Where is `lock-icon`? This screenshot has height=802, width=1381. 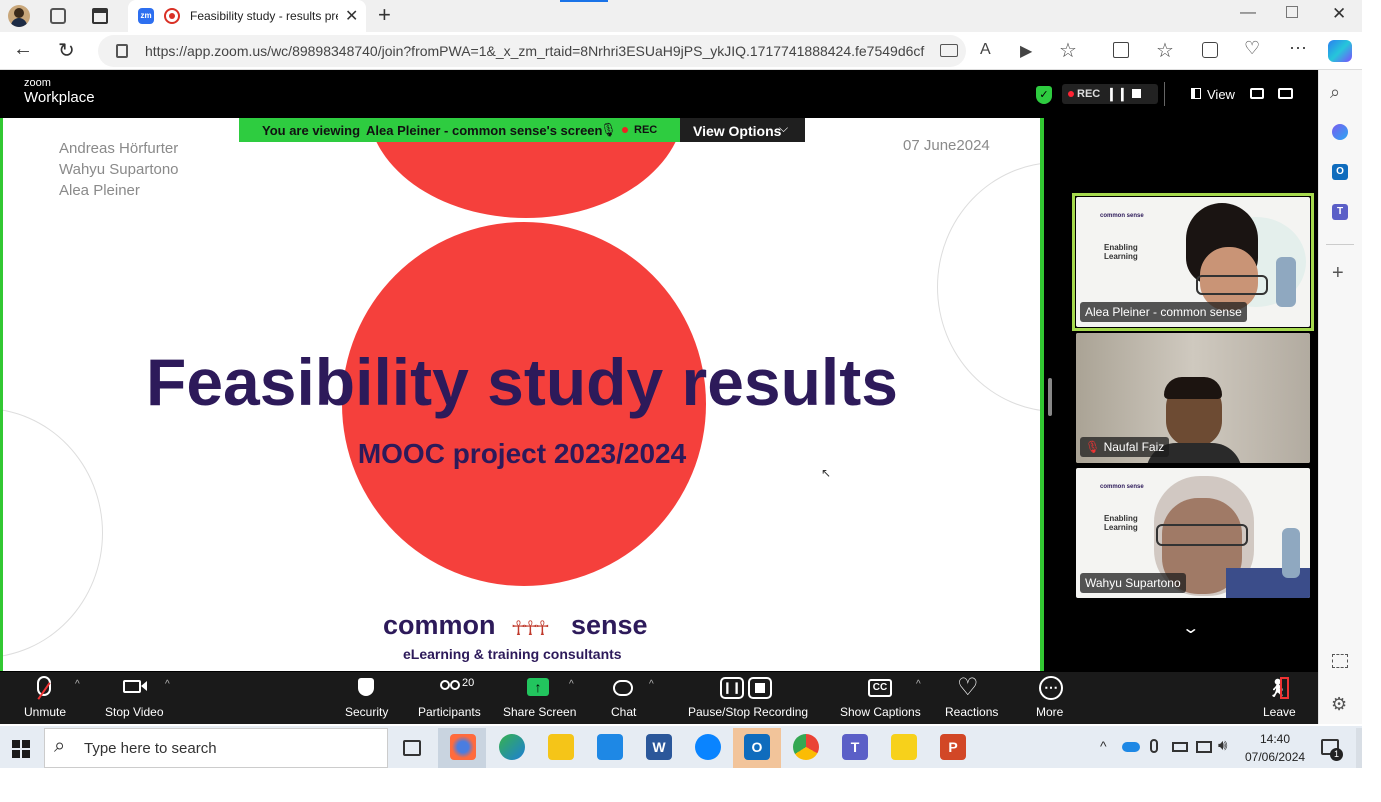 lock-icon is located at coordinates (122, 51).